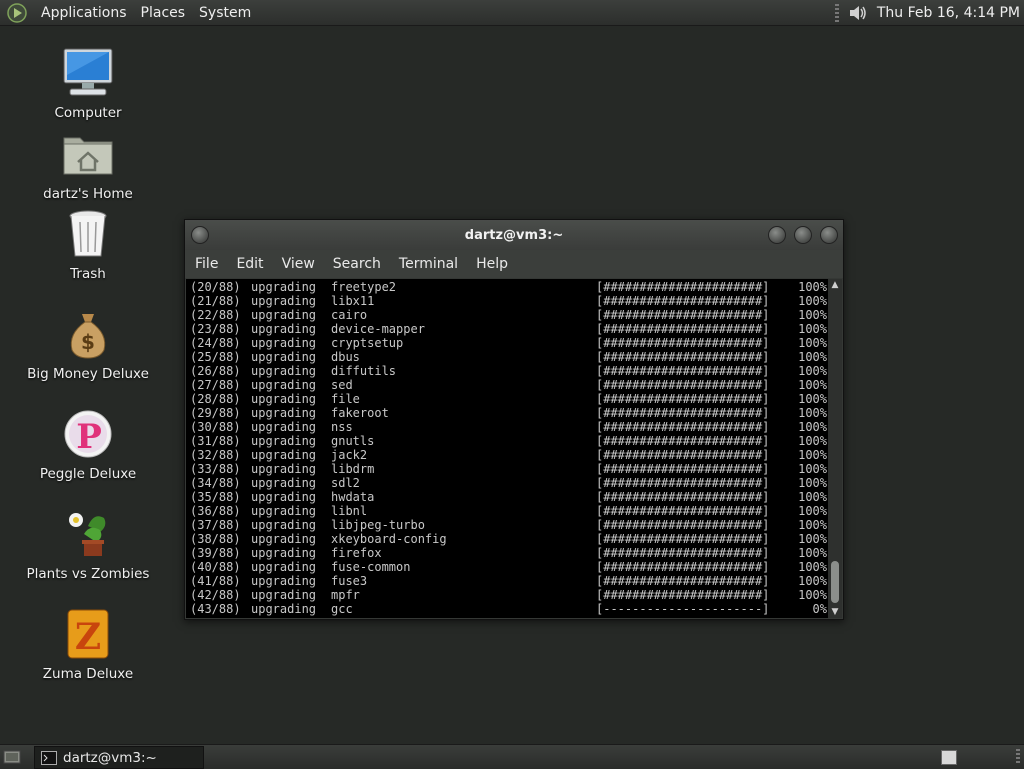  What do you see at coordinates (345, 357) in the screenshot?
I see `package-name: dbus` at bounding box center [345, 357].